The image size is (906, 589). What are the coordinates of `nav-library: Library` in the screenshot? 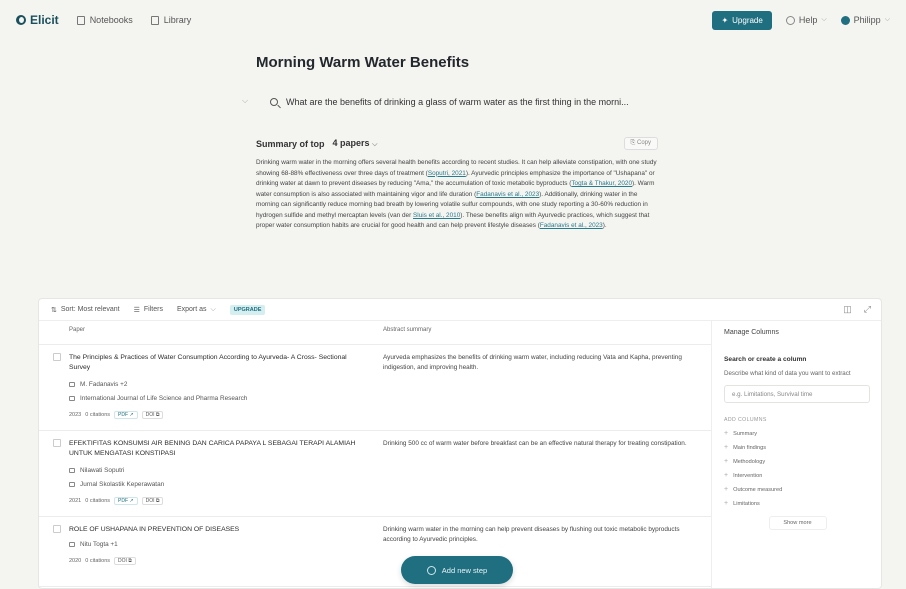 It's located at (171, 20).